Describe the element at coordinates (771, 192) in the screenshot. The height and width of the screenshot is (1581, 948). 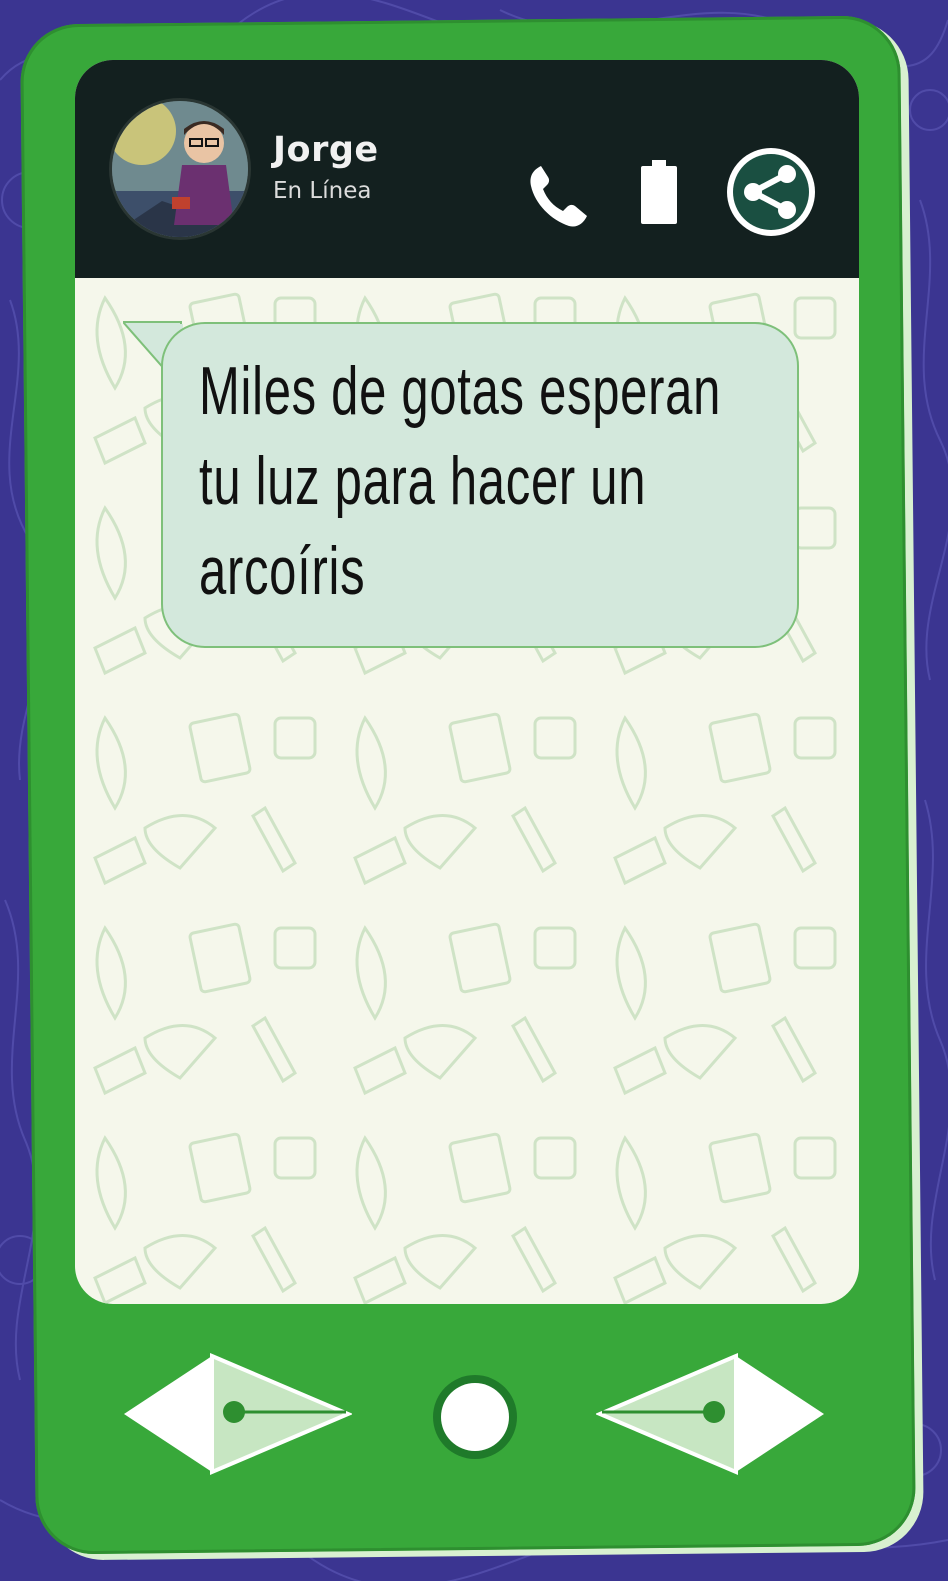
I see `share-icon` at that location.